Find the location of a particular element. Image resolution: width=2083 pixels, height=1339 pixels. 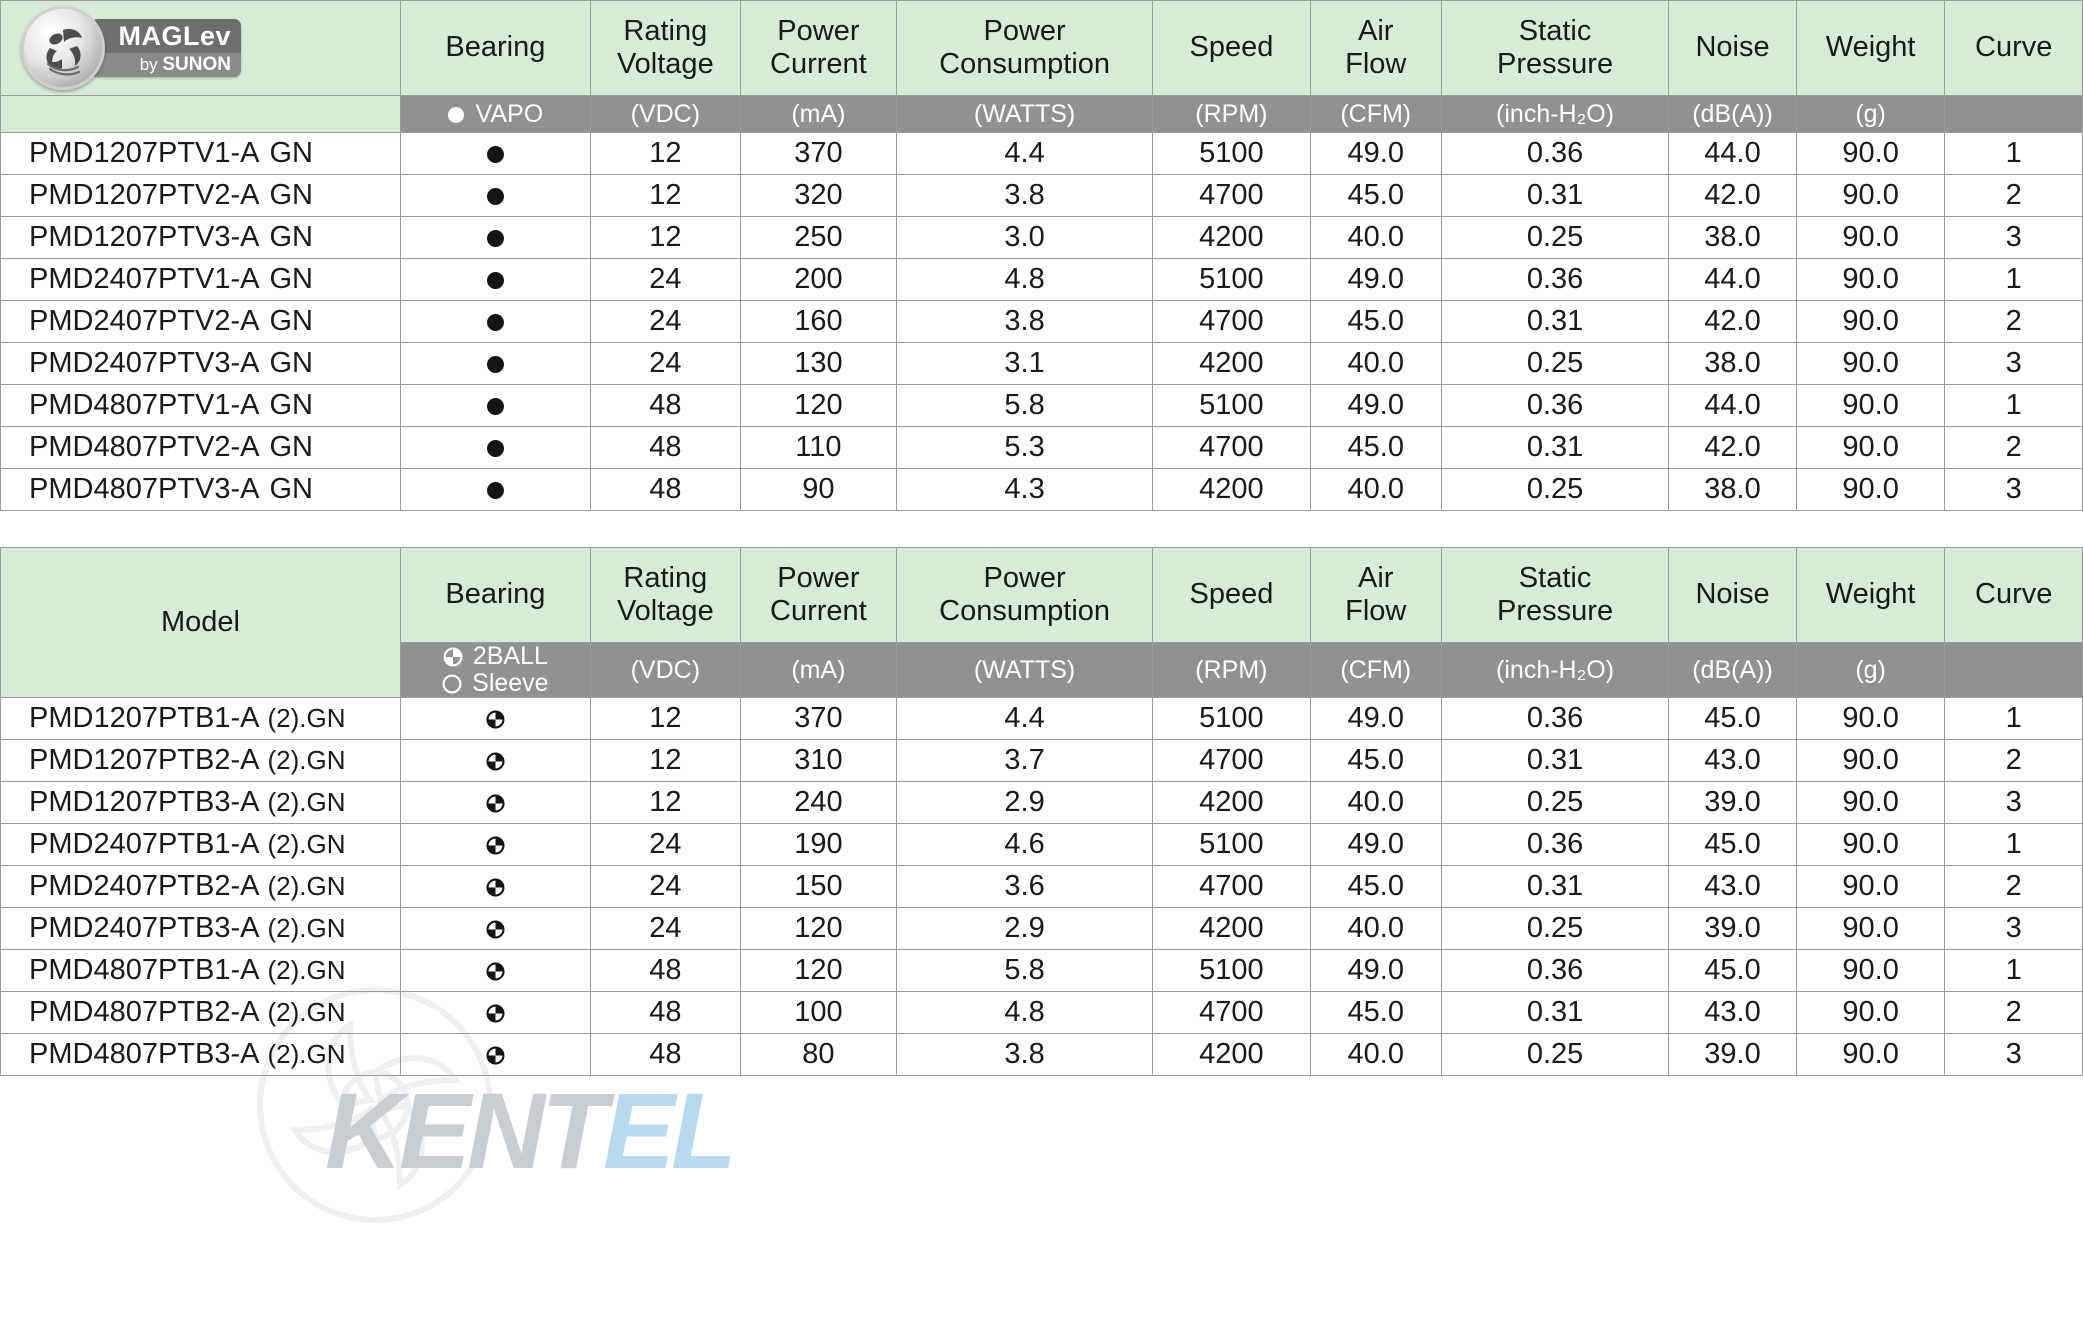

cell-power-current: 90 is located at coordinates (818, 489).